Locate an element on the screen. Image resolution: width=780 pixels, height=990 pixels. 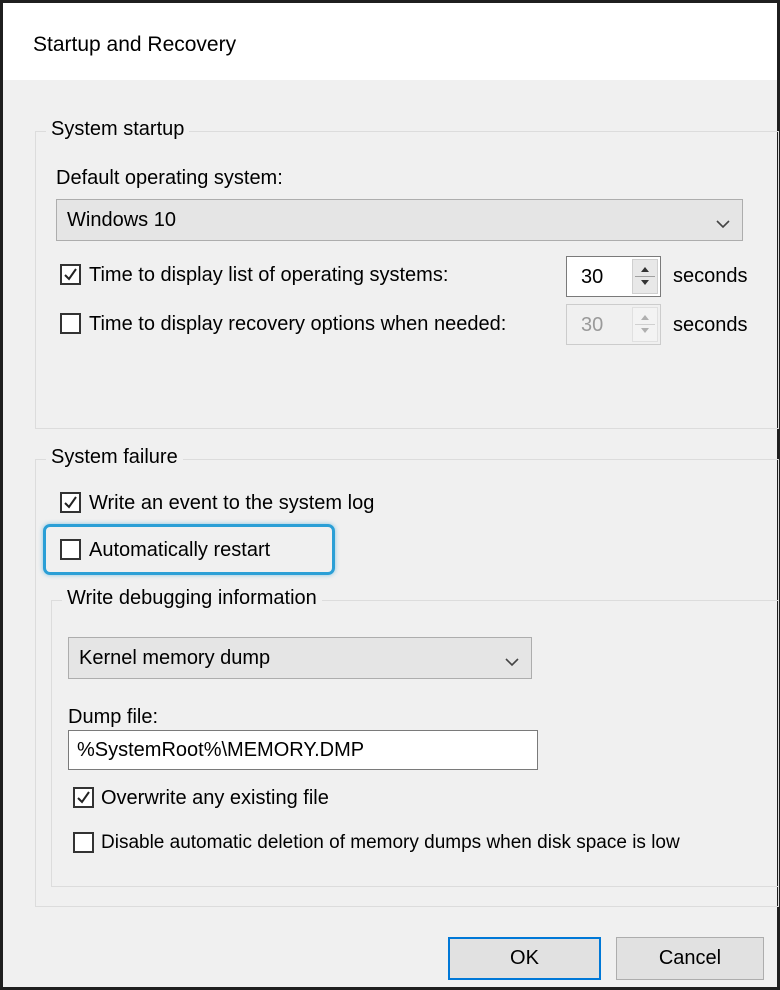
debugging-legend: Write debugging information is located at coordinates (192, 598).